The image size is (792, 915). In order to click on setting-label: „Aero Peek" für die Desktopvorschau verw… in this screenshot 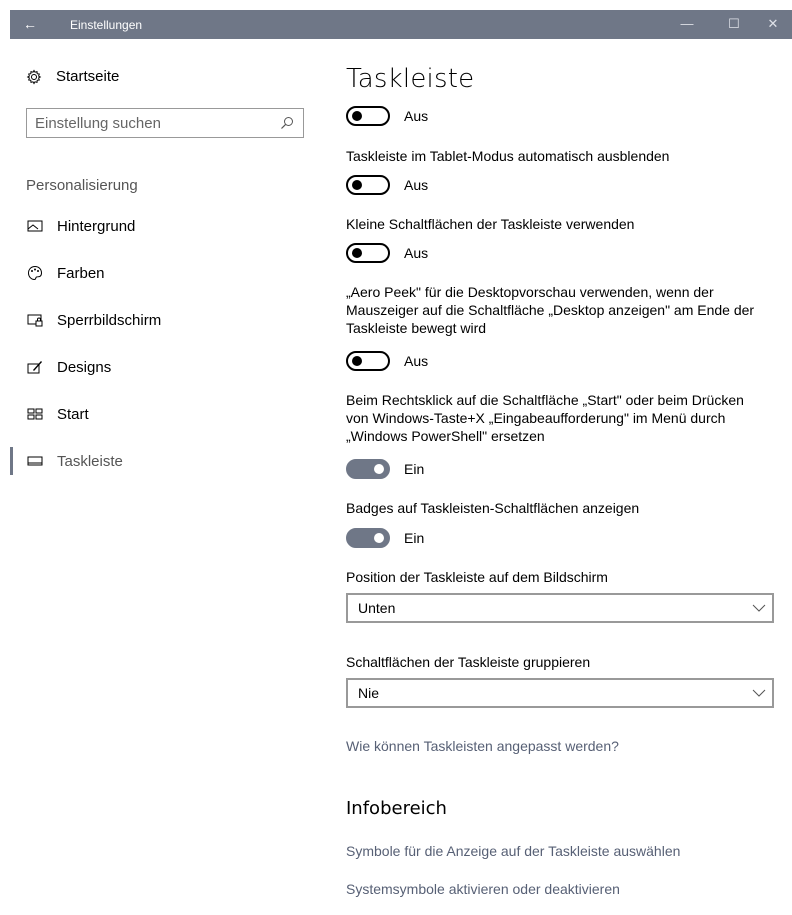, I will do `click(550, 310)`.